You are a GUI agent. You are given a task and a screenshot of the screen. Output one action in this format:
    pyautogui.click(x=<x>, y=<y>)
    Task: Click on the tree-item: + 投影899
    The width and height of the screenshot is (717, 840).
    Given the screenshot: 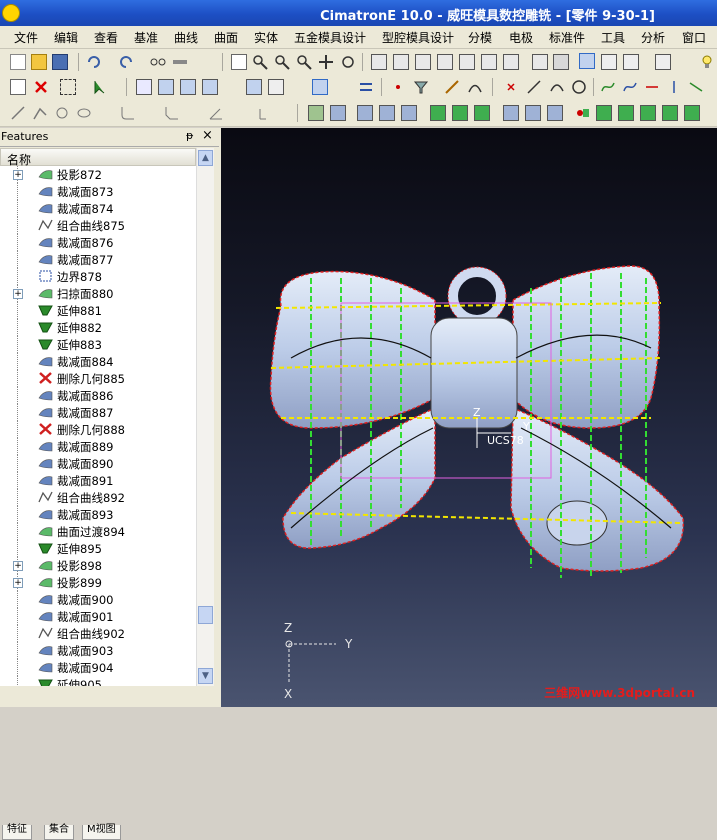 What is the action you would take?
    pyautogui.click(x=98, y=582)
    